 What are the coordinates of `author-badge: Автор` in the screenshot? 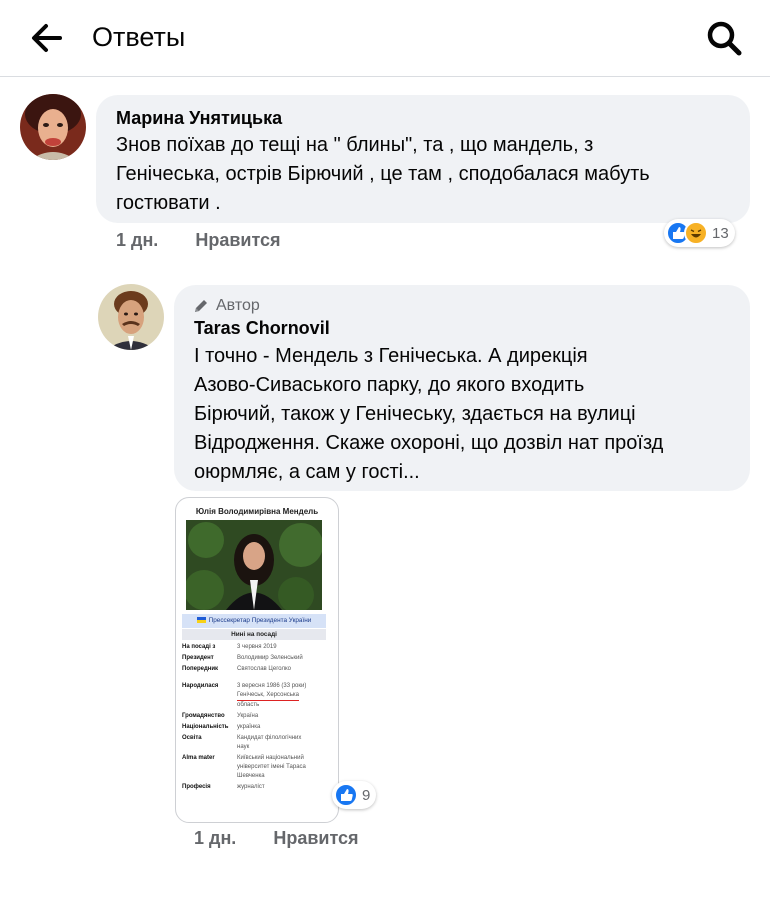 It's located at (226, 306).